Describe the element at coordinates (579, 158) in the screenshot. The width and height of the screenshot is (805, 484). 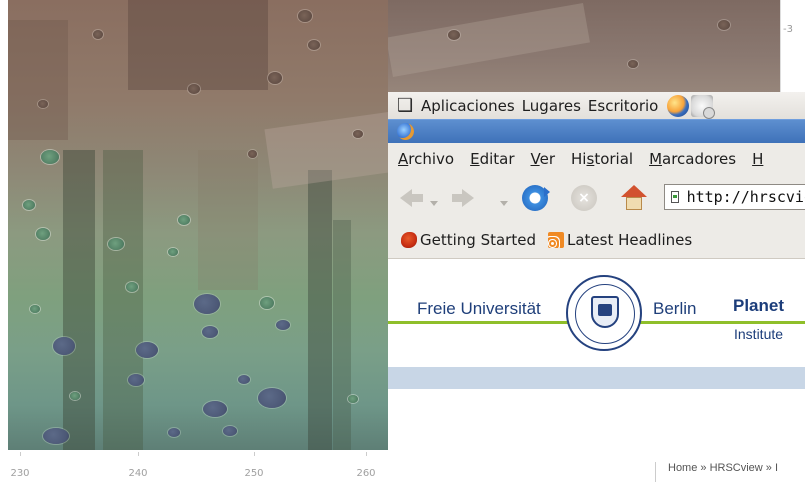
I see `menu-label-prefix: Hi` at that location.